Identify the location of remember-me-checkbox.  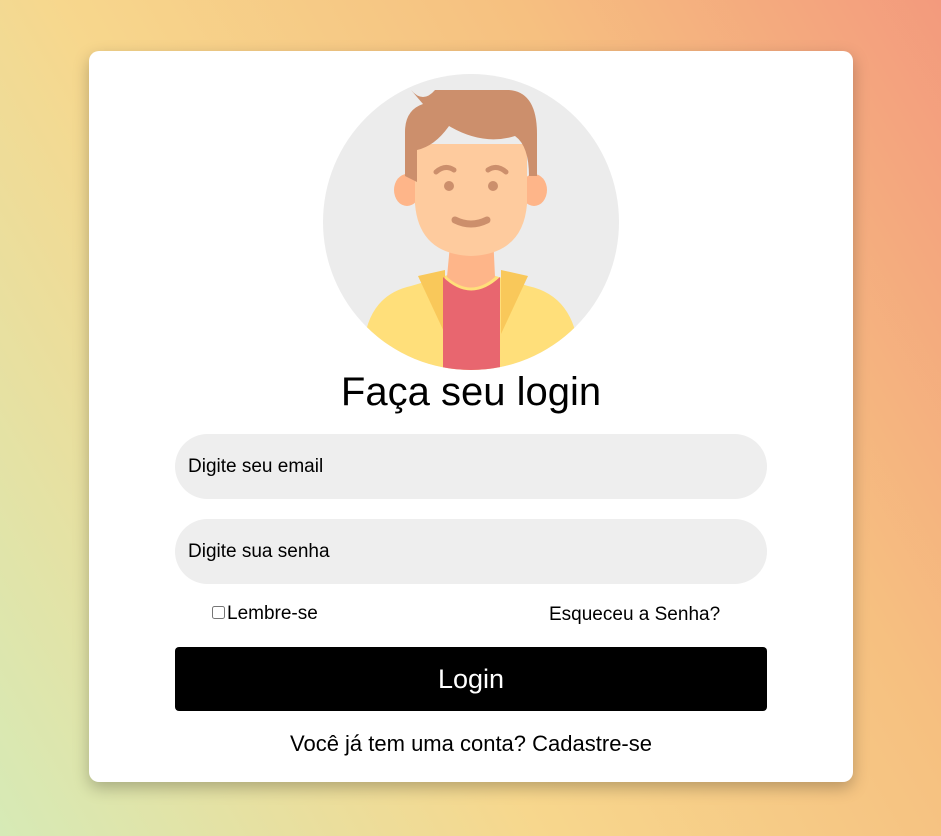
(218, 612).